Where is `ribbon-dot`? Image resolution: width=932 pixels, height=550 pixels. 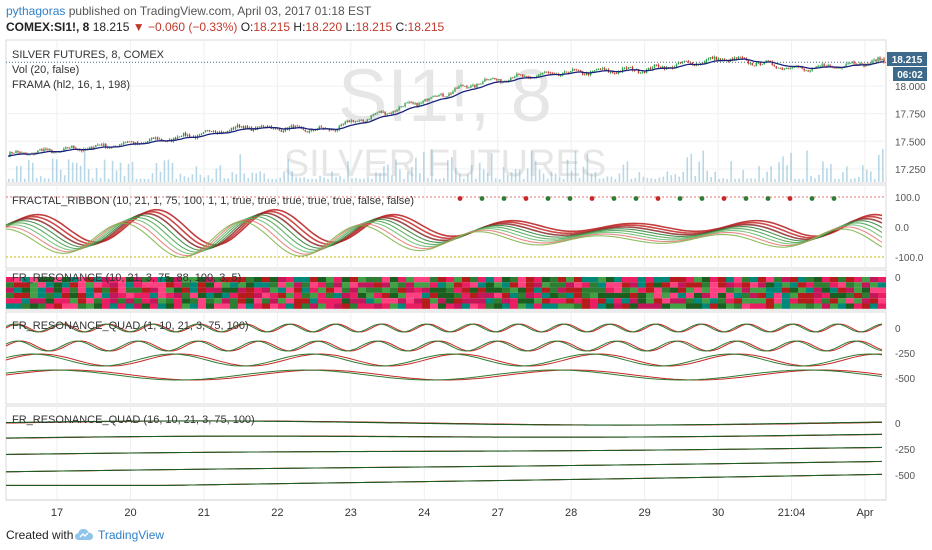 ribbon-dot is located at coordinates (504, 198).